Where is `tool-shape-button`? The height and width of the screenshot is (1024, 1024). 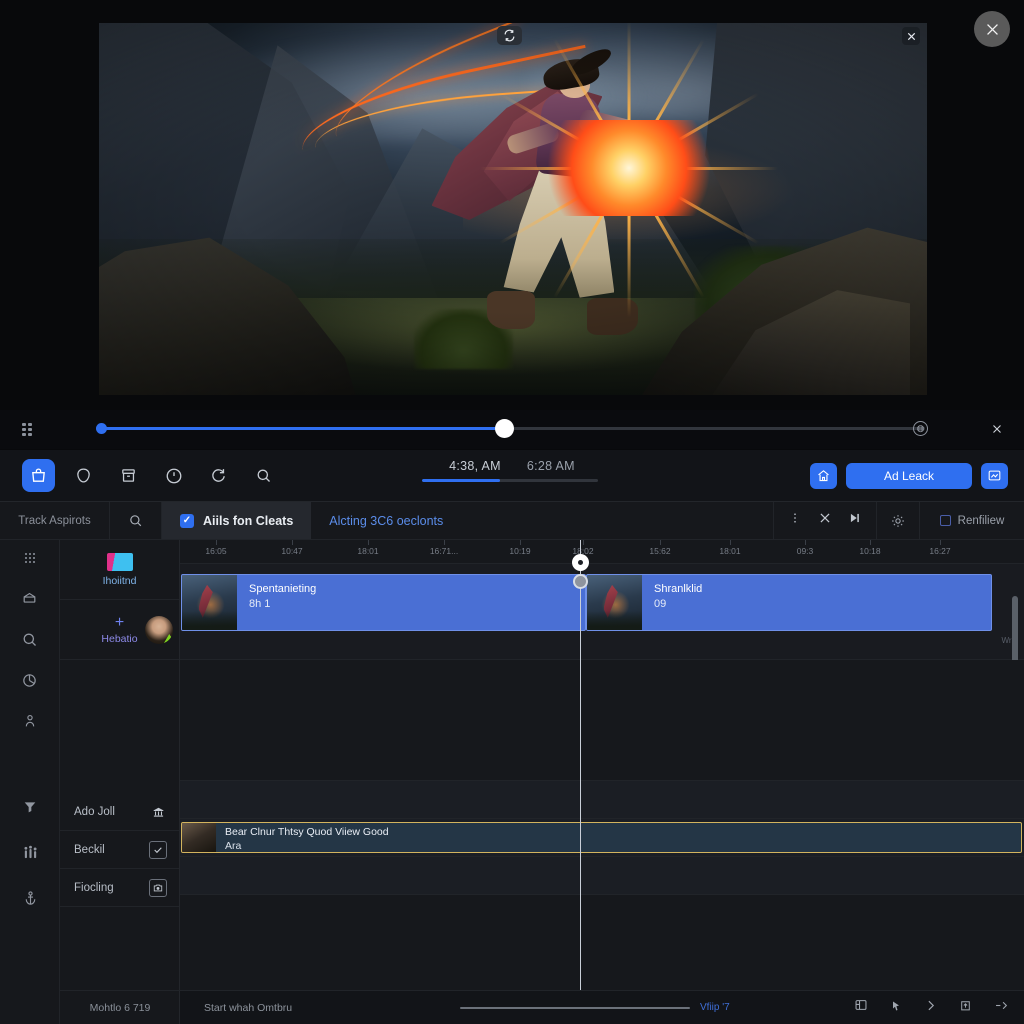 tool-shape-button is located at coordinates (83, 475).